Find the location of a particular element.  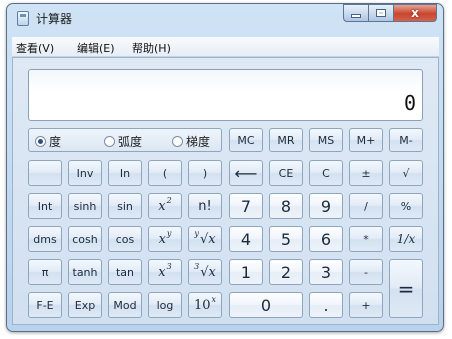

cube-root-index: 3 is located at coordinates (197, 266).